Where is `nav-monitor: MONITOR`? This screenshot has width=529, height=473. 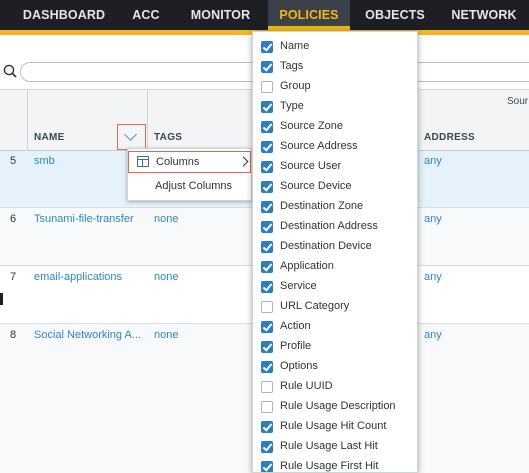 nav-monitor: MONITOR is located at coordinates (220, 15).